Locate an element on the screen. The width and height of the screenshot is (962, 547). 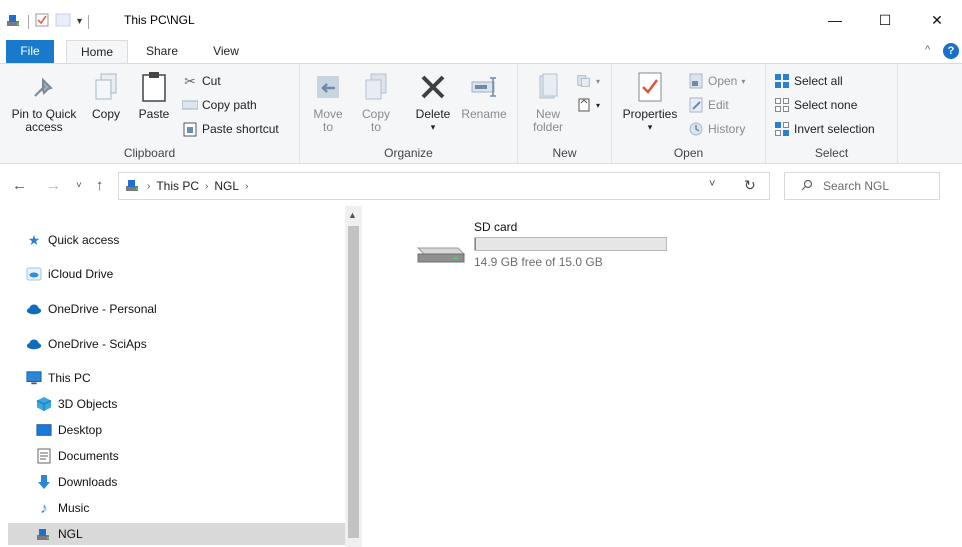
select-none-label: Select none is located at coordinates (826, 105).